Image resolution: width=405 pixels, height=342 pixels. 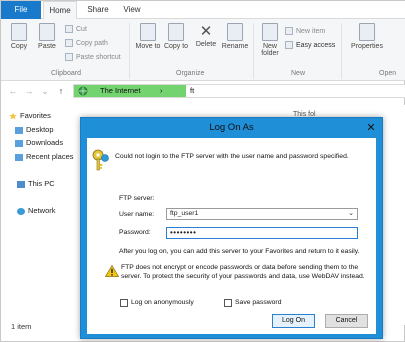 I want to click on paste-label: Paste, so click(x=47, y=46).